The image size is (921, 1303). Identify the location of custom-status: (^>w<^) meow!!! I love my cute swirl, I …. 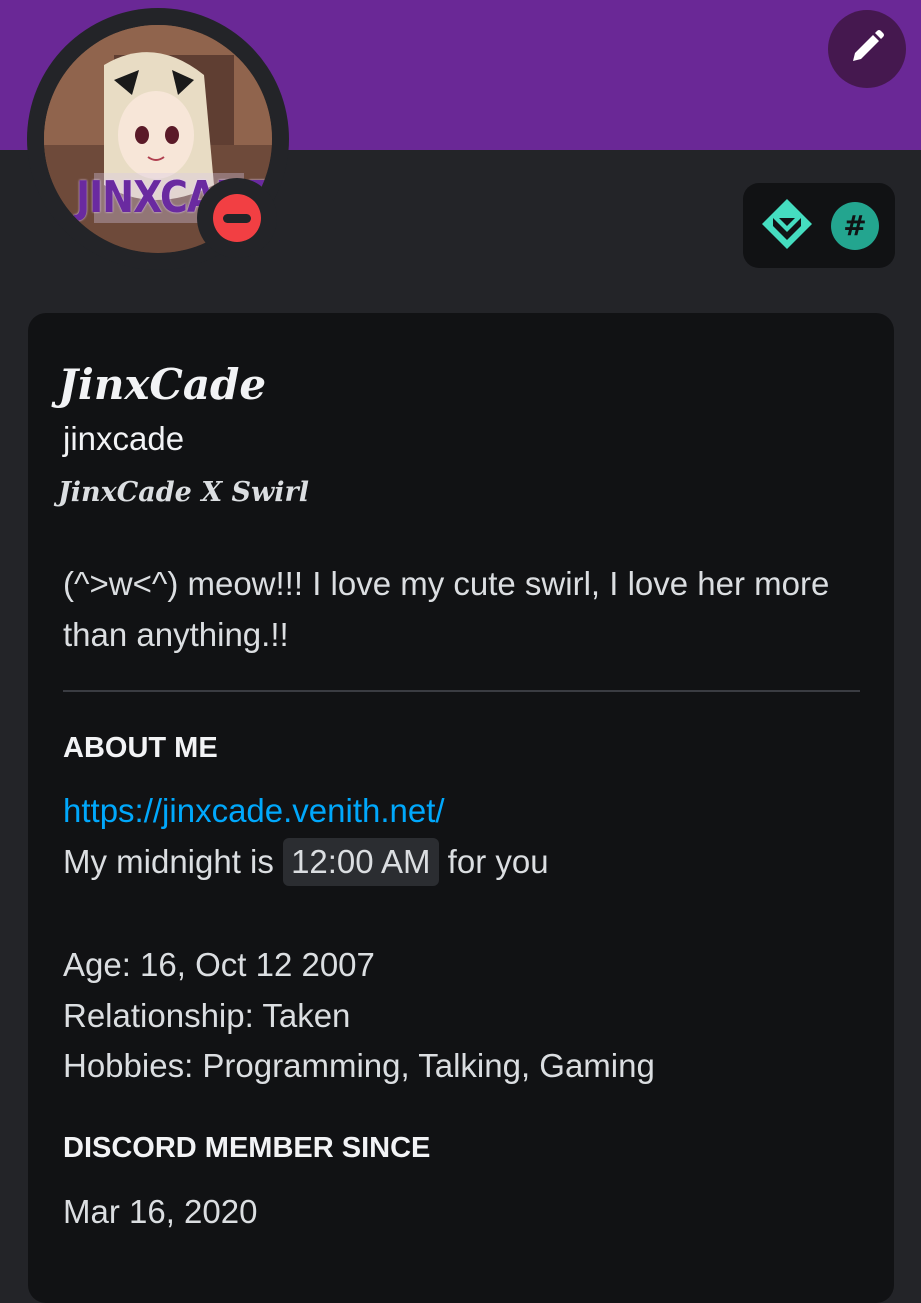
(446, 609).